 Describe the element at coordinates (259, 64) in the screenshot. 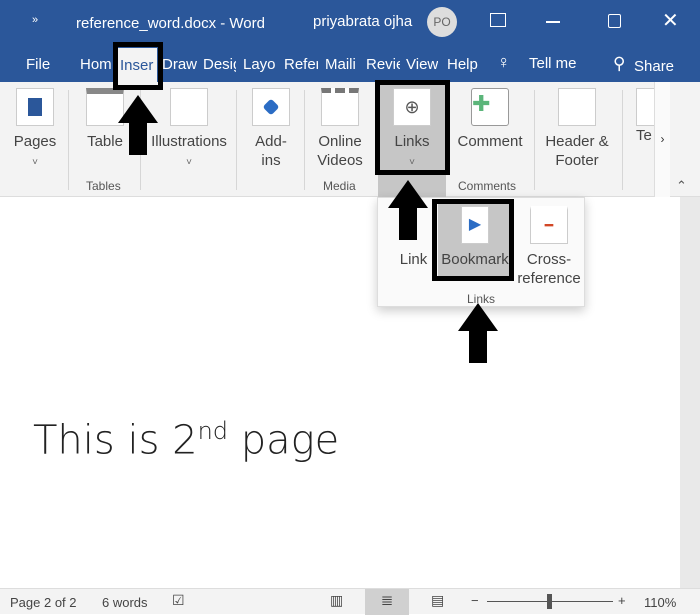

I see `tab-layout: Layo` at that location.